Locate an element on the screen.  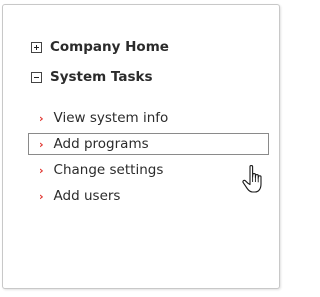
task-label: Add users is located at coordinates (87, 196).